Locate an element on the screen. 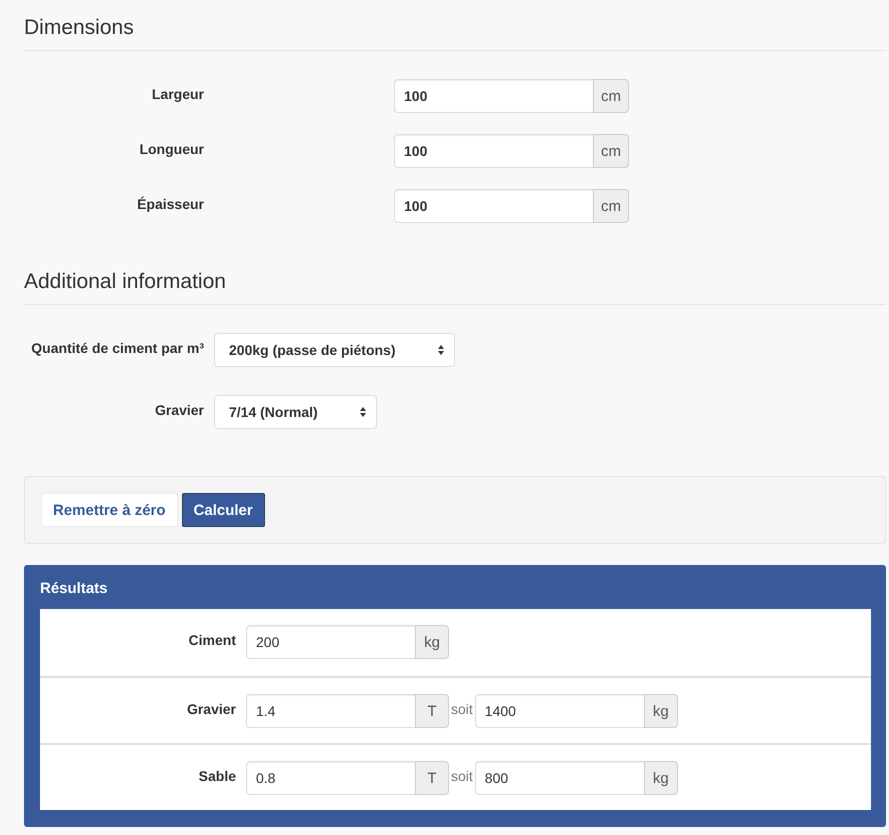  text-input: 200 is located at coordinates (330, 642).